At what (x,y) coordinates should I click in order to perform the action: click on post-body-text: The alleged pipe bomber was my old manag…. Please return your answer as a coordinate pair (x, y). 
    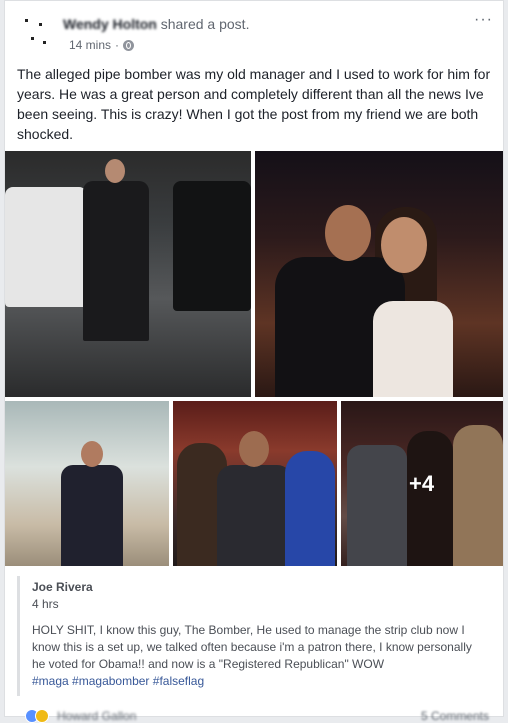
    Looking at the image, I should click on (254, 104).